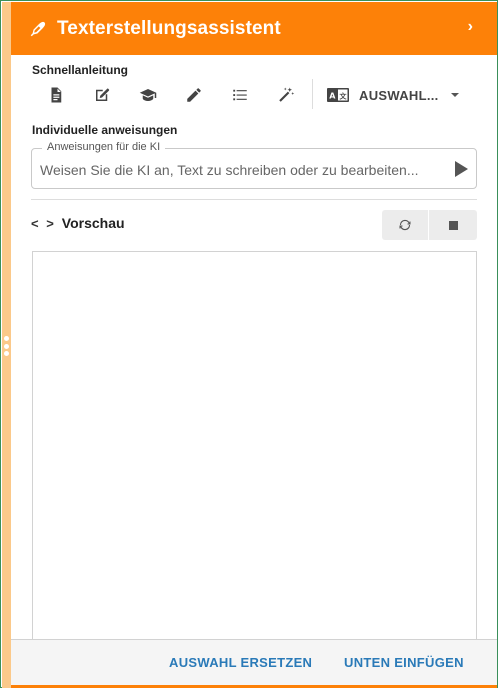 Image resolution: width=498 pixels, height=688 pixels. I want to click on pen-icon, so click(38, 29).